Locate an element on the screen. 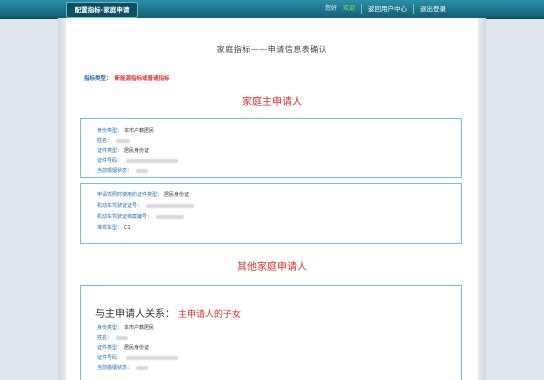  field-label: 机动车驾驶证证号： is located at coordinates (120, 206).